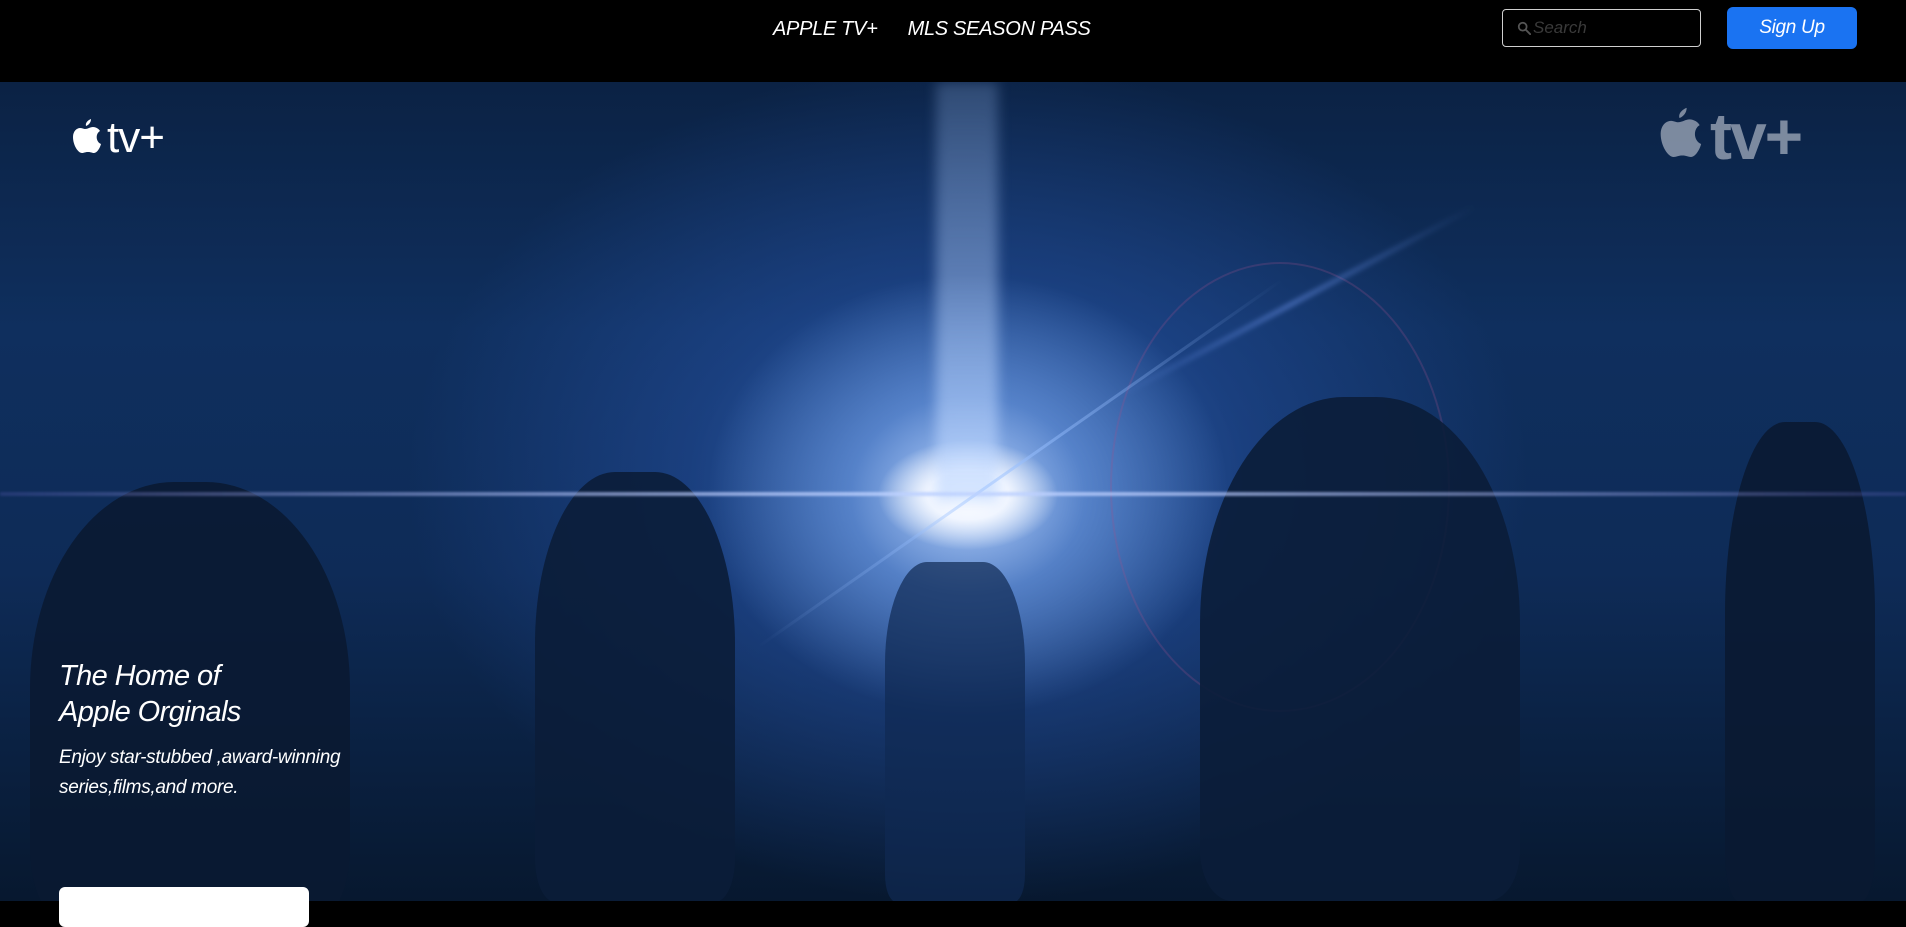 Image resolution: width=1906 pixels, height=927 pixels. Describe the element at coordinates (229, 694) in the screenshot. I see `hero-title: The Home of Apple Orginals` at that location.